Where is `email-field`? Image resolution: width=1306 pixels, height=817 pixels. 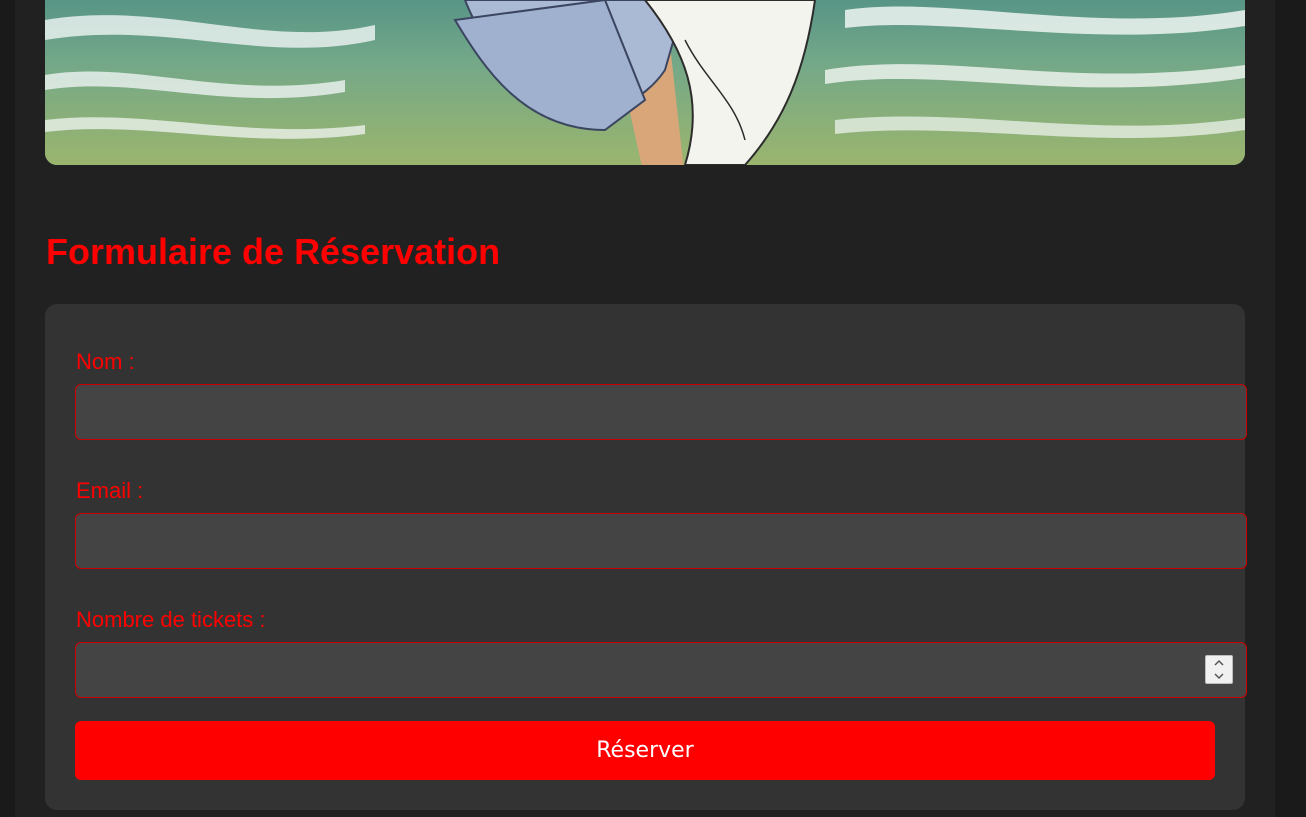
email-field is located at coordinates (661, 541).